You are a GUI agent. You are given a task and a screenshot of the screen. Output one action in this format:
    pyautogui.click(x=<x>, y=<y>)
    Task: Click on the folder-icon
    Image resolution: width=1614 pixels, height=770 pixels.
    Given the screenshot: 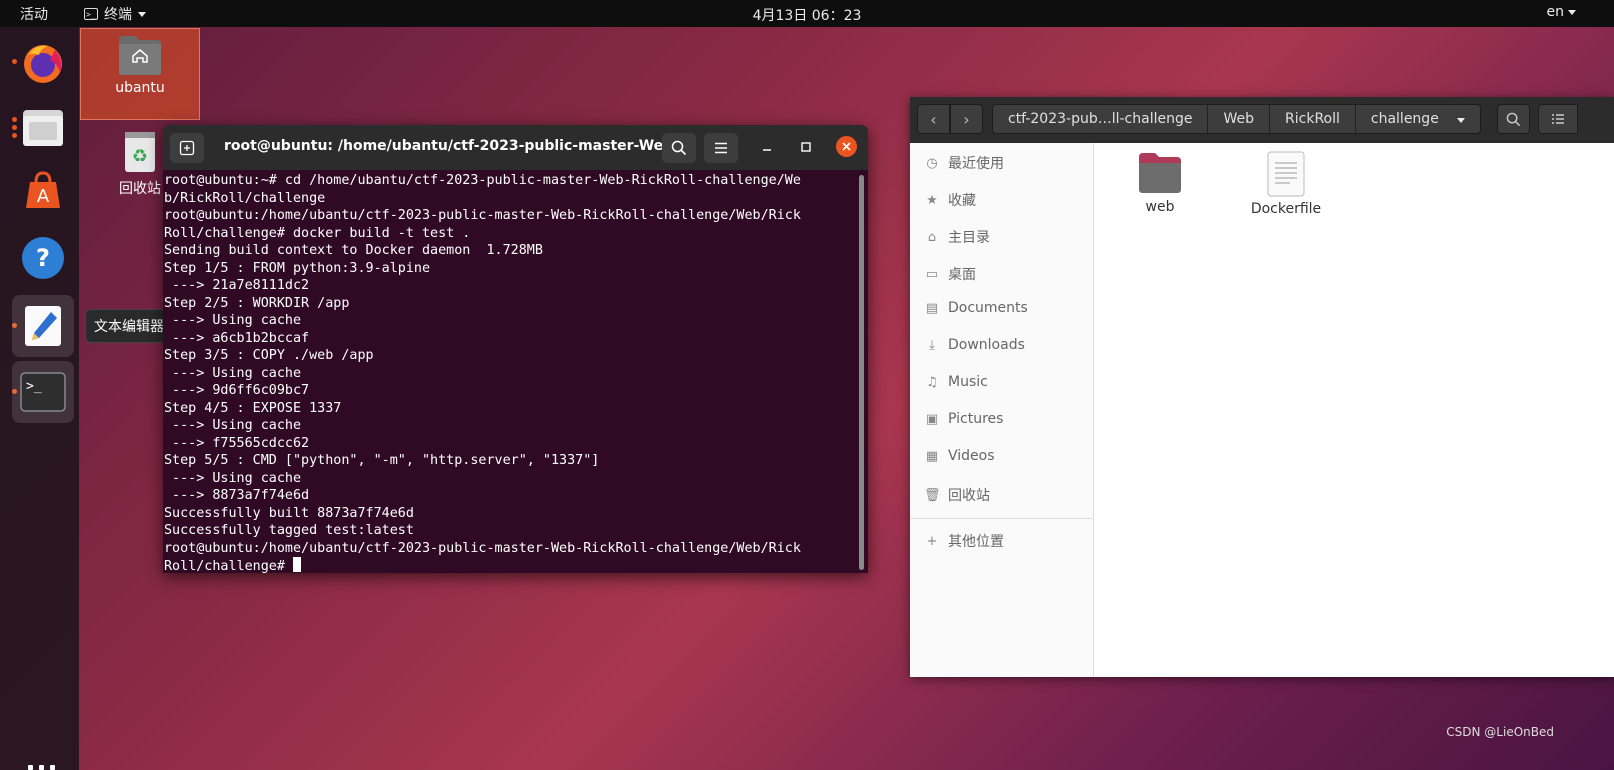 What is the action you would take?
    pyautogui.click(x=1160, y=173)
    